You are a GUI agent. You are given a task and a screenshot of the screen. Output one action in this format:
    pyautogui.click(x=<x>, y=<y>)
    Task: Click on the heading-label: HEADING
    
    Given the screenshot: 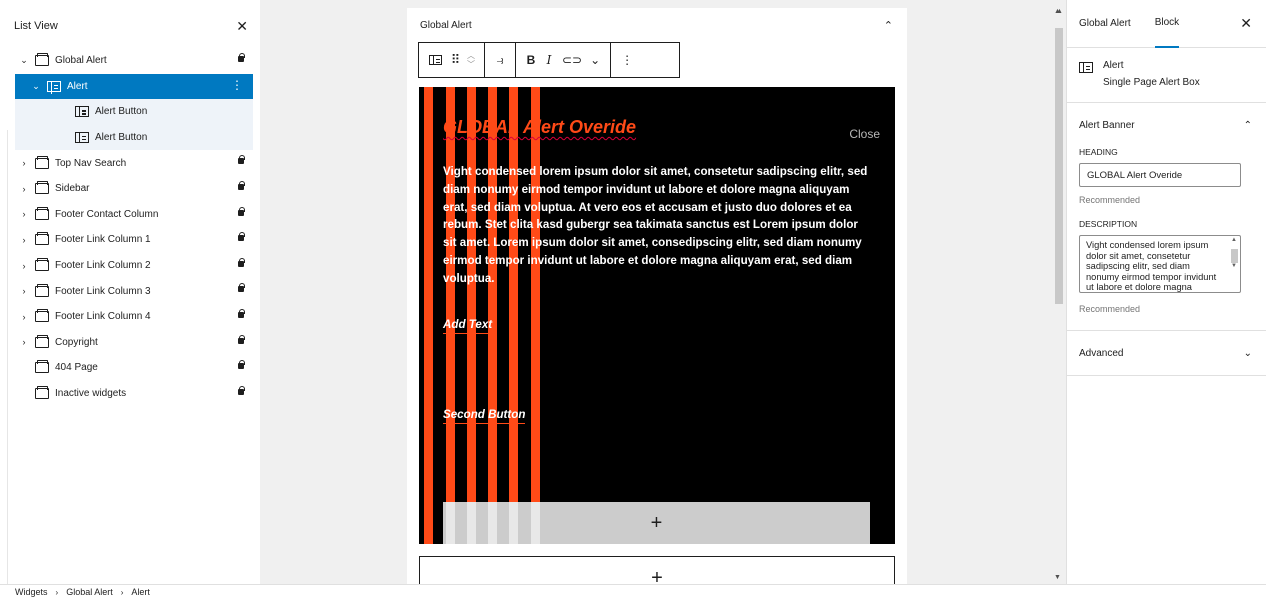 What is the action you would take?
    pyautogui.click(x=1098, y=152)
    